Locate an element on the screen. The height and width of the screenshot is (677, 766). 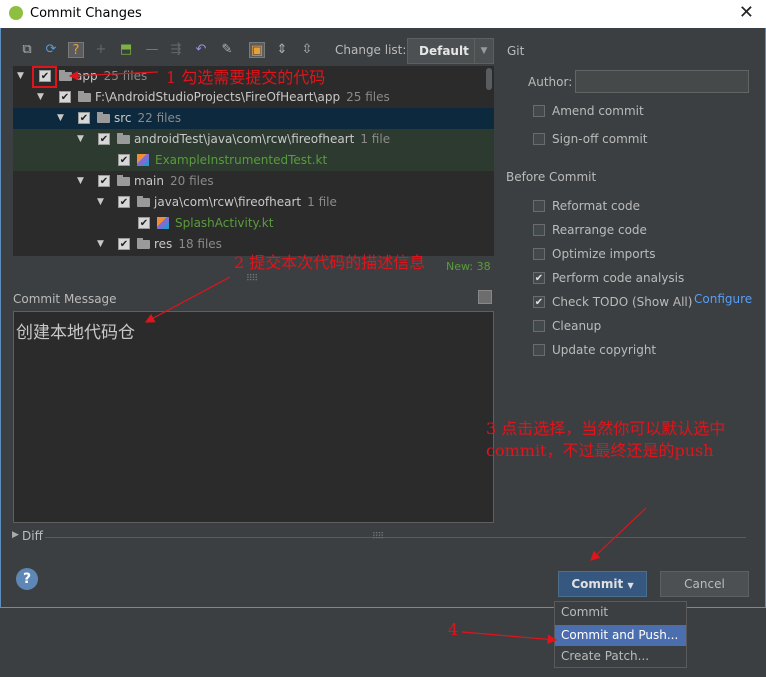
before-commit-title: Before Commit is located at coordinates (551, 177).